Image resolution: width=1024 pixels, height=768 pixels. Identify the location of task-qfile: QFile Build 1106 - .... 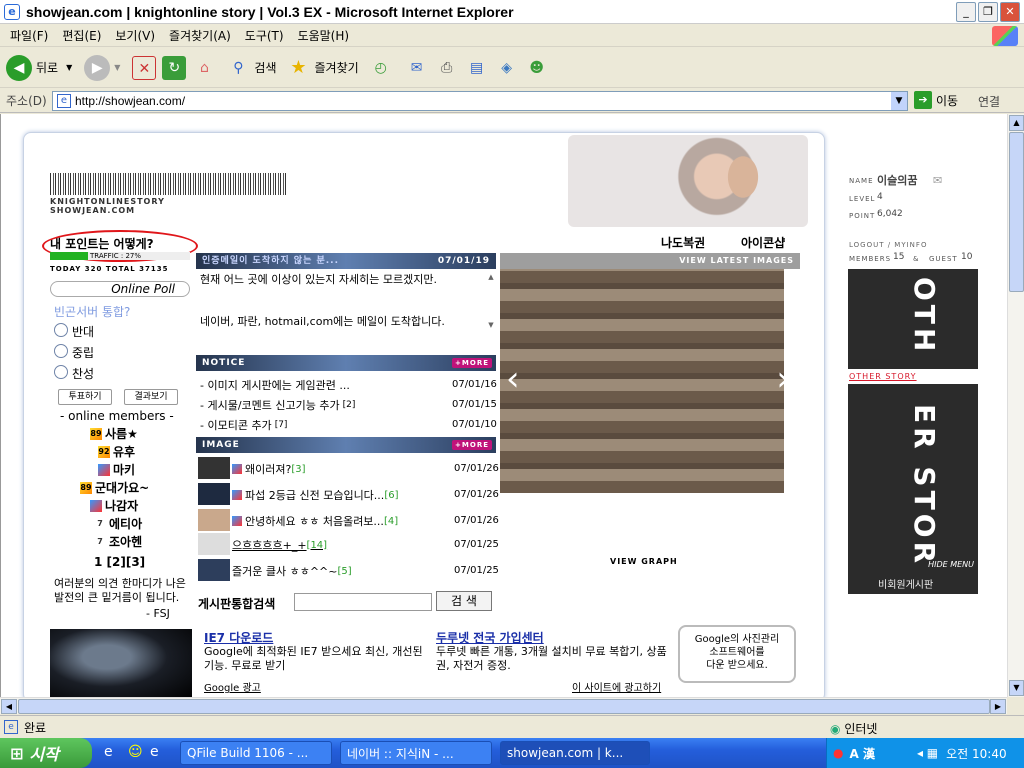
(256, 753).